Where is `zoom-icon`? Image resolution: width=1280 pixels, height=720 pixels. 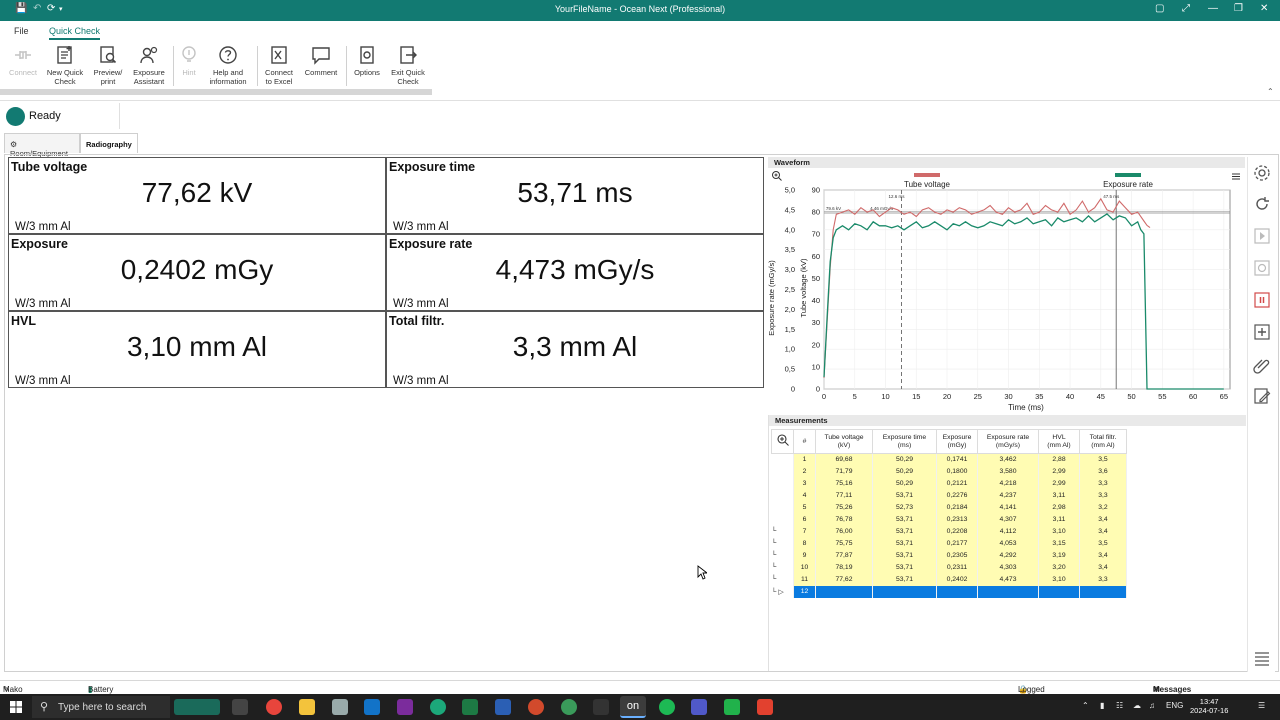
zoom-icon is located at coordinates (777, 176).